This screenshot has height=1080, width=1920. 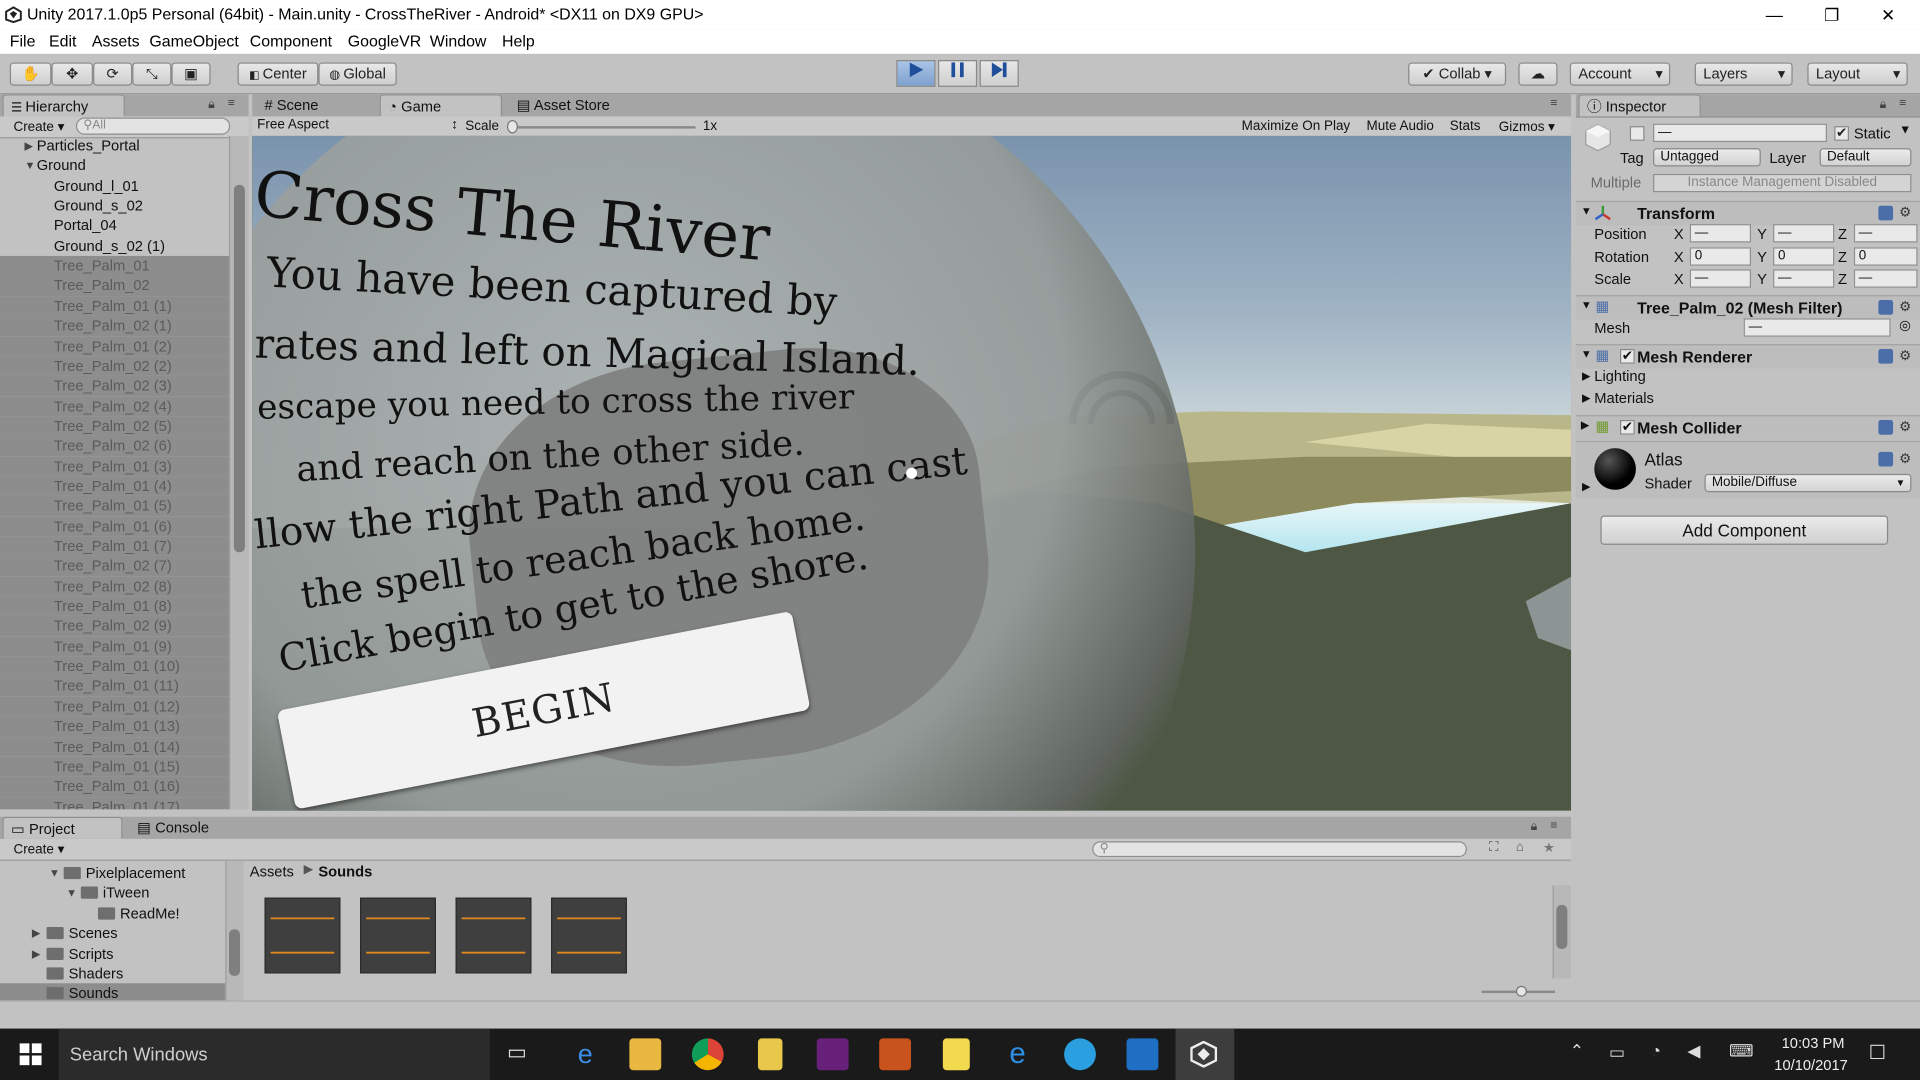 I want to click on scale-slider-knob, so click(x=512, y=127).